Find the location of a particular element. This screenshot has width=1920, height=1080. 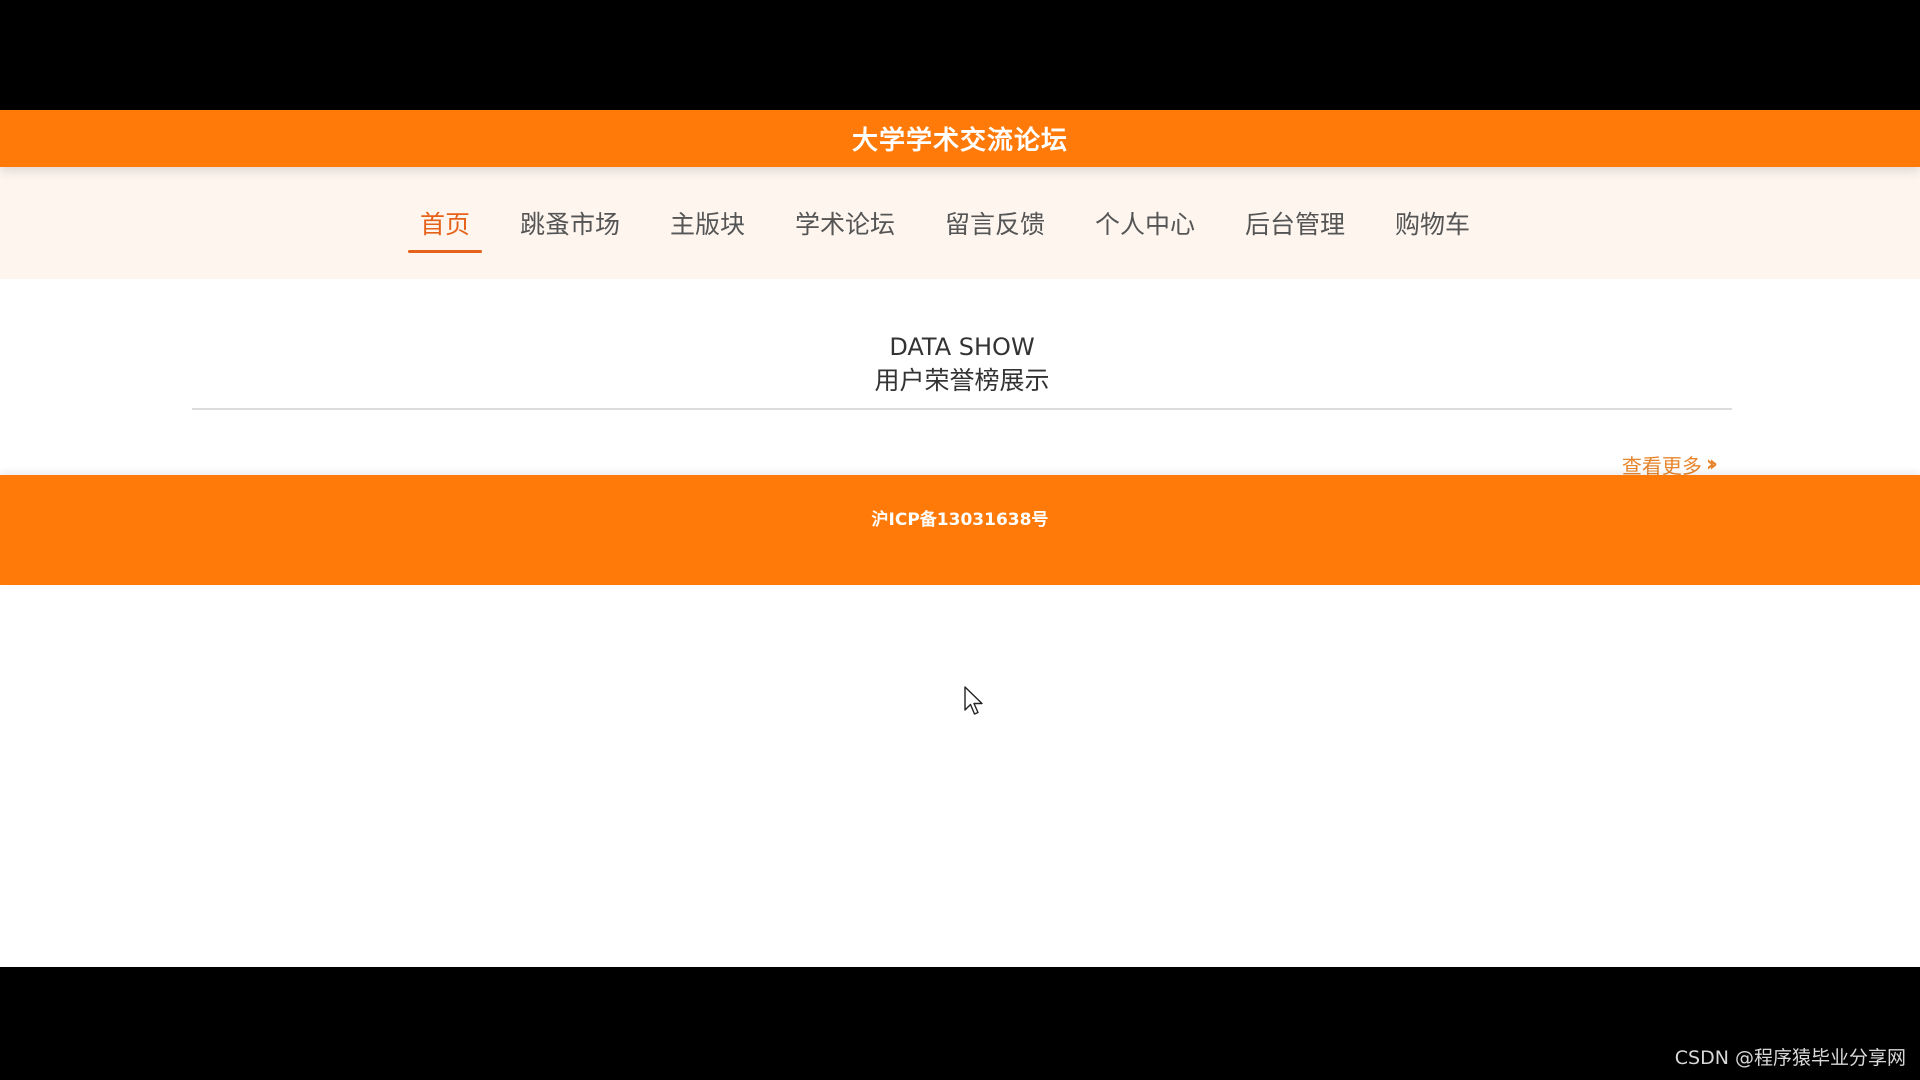

section-divider is located at coordinates (962, 409).